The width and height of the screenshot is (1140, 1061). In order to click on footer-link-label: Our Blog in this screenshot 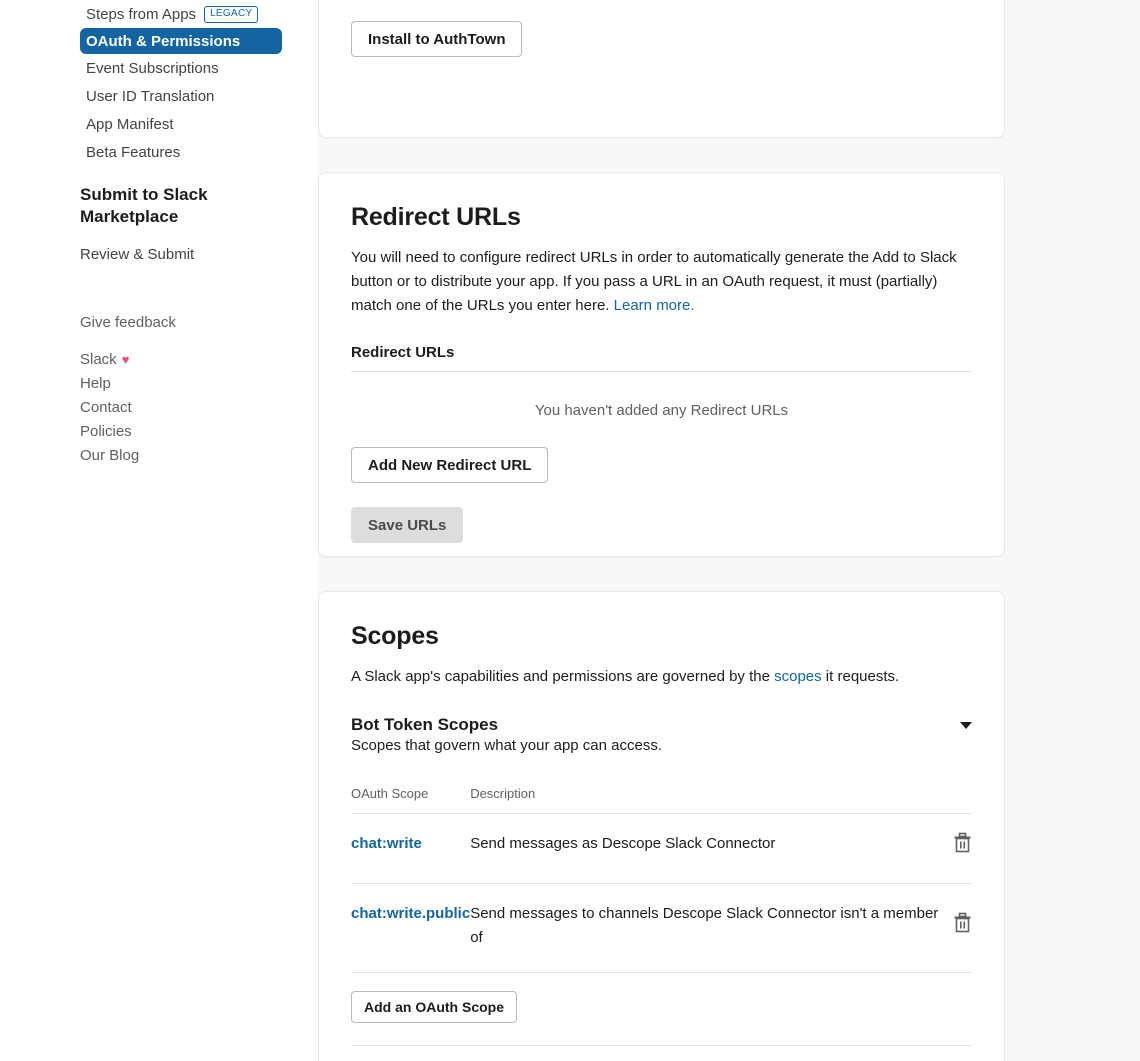, I will do `click(110, 455)`.